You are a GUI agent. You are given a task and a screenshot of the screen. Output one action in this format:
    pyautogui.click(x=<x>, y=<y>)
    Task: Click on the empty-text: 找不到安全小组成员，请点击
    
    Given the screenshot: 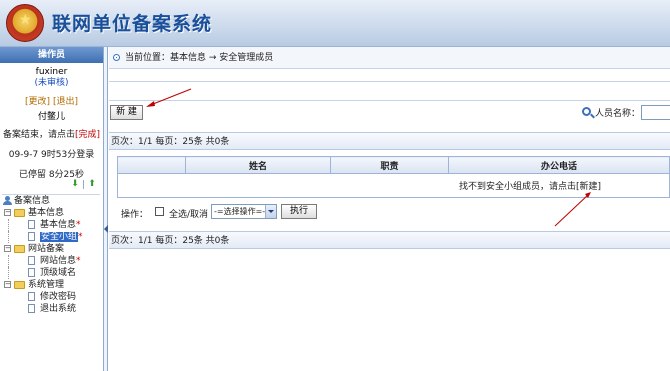 What is the action you would take?
    pyautogui.click(x=517, y=187)
    